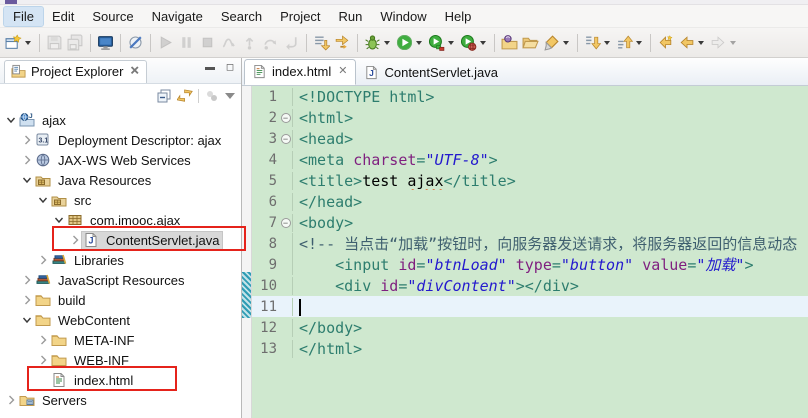 The height and width of the screenshot is (418, 808). I want to click on menu-navigate: Navigate, so click(177, 16).